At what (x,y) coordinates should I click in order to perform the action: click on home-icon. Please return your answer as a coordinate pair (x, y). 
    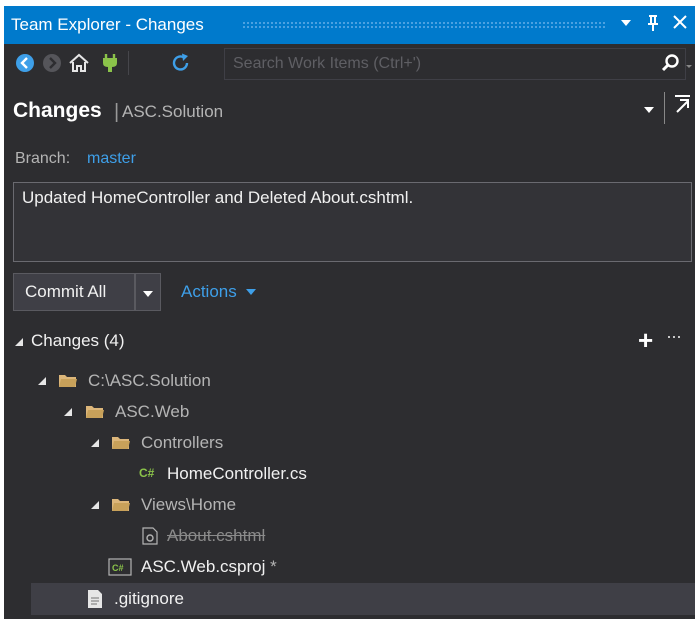
    Looking at the image, I should click on (79, 63).